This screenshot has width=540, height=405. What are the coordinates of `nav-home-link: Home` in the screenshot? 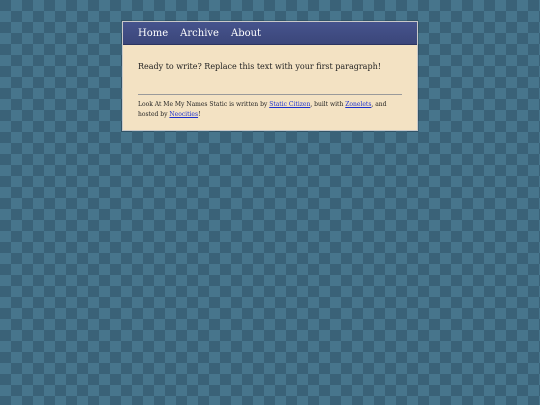 It's located at (153, 33).